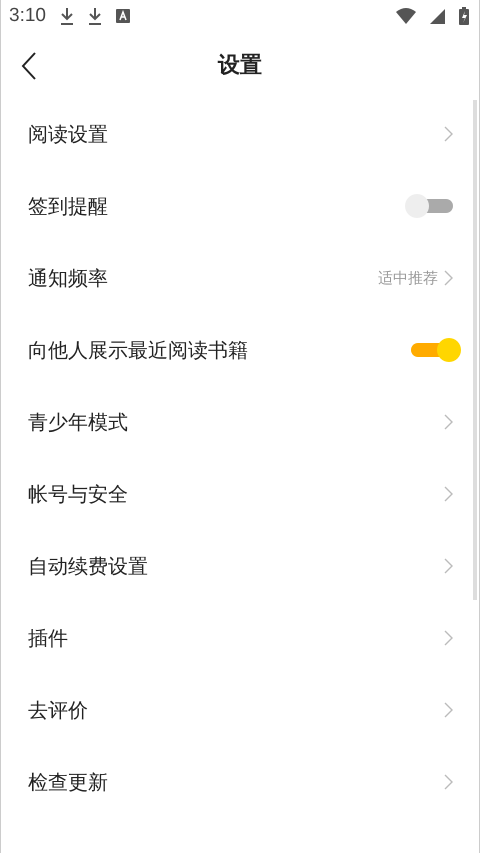 This screenshot has width=480, height=853. Describe the element at coordinates (203, 278) in the screenshot. I see `settings-item: 通知频率` at that location.